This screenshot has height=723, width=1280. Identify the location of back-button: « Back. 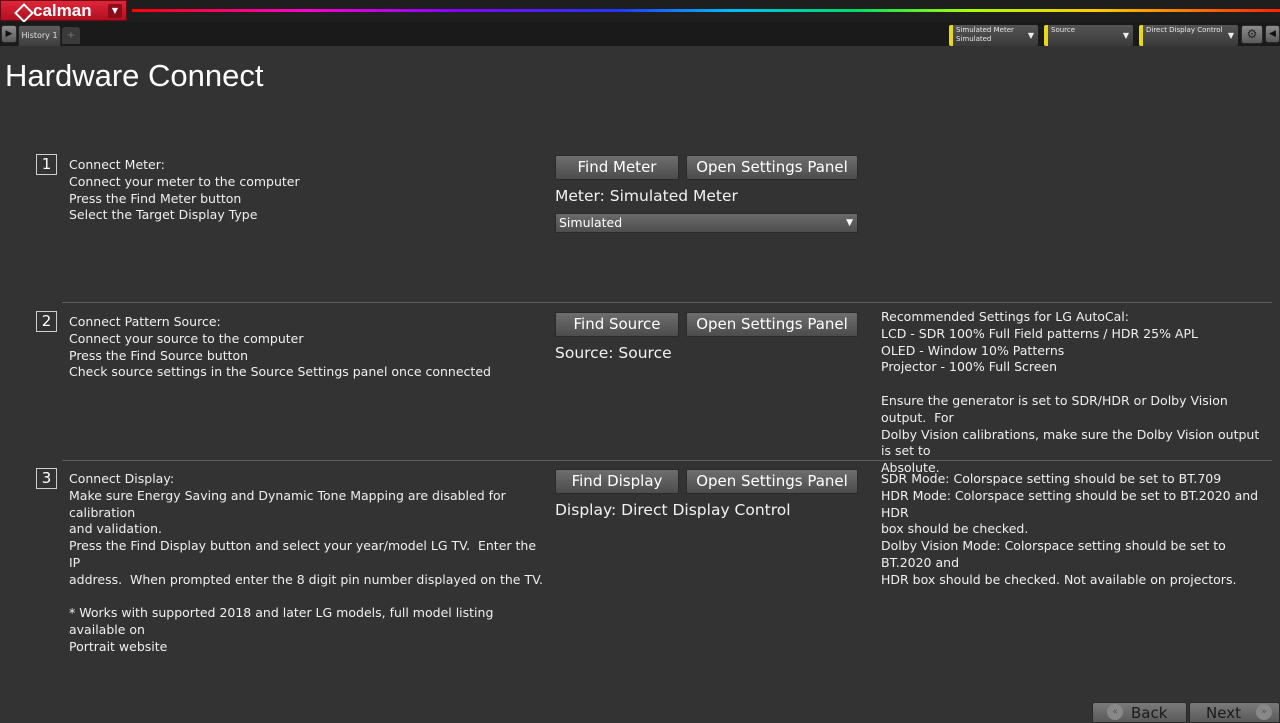
(1139, 712).